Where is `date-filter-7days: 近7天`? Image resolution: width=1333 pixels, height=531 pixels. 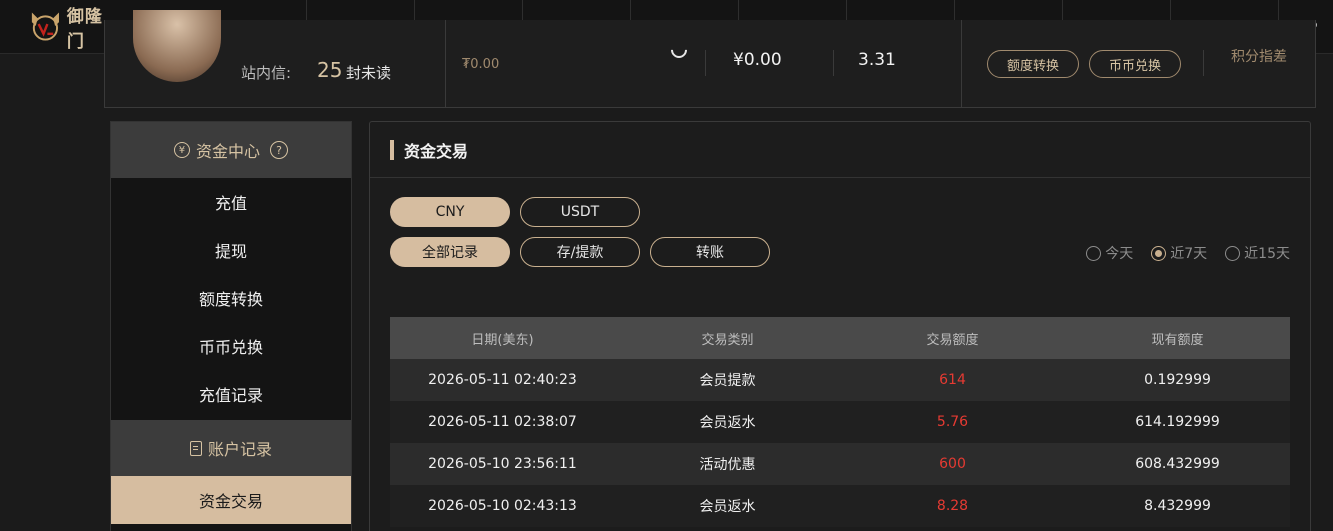 date-filter-7days: 近7天 is located at coordinates (1179, 253).